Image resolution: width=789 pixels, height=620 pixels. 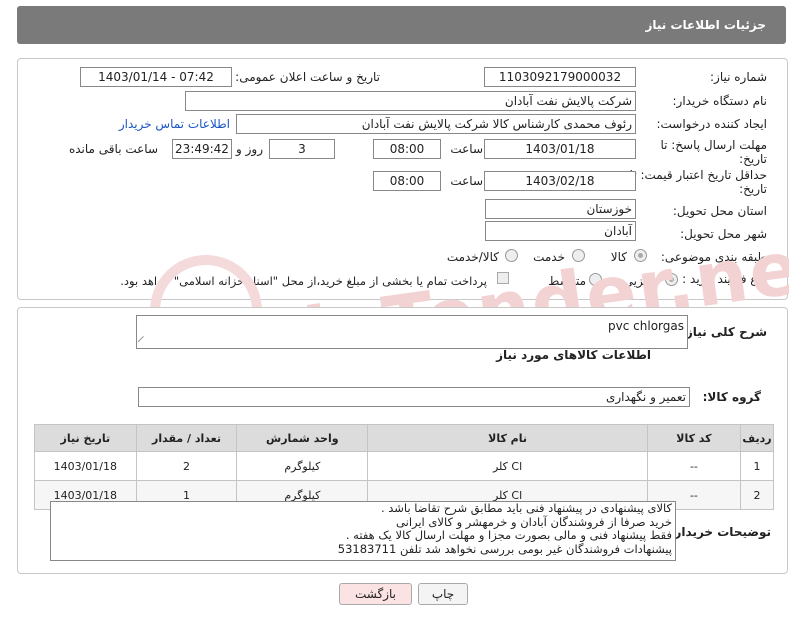 What do you see at coordinates (713, 145) in the screenshot?
I see `reply-deadline-label: مهلت ارسال پاسخ: تا` at bounding box center [713, 145].